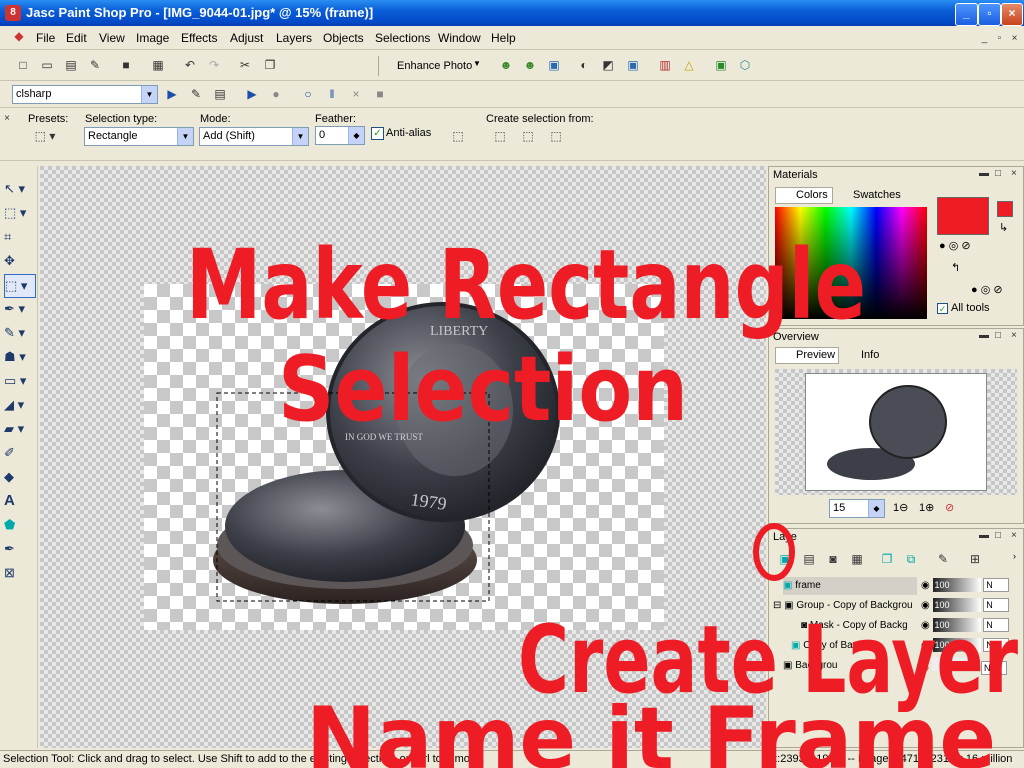  I want to click on tab-colors: Colors, so click(804, 195).